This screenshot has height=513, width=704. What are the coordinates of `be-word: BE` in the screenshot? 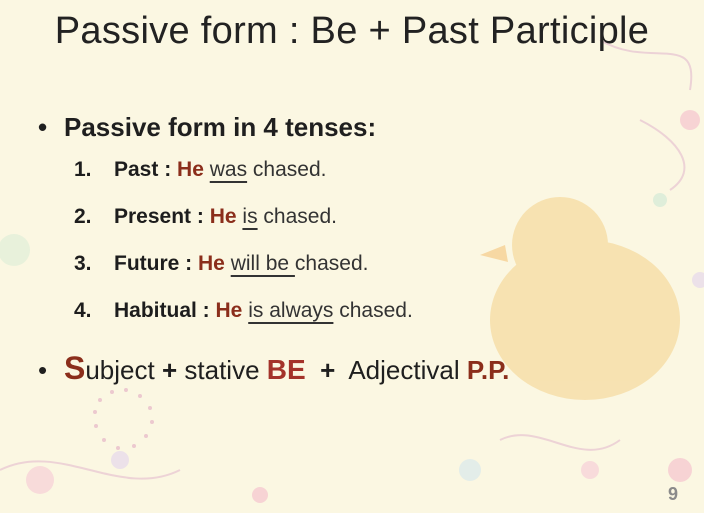 It's located at (286, 369).